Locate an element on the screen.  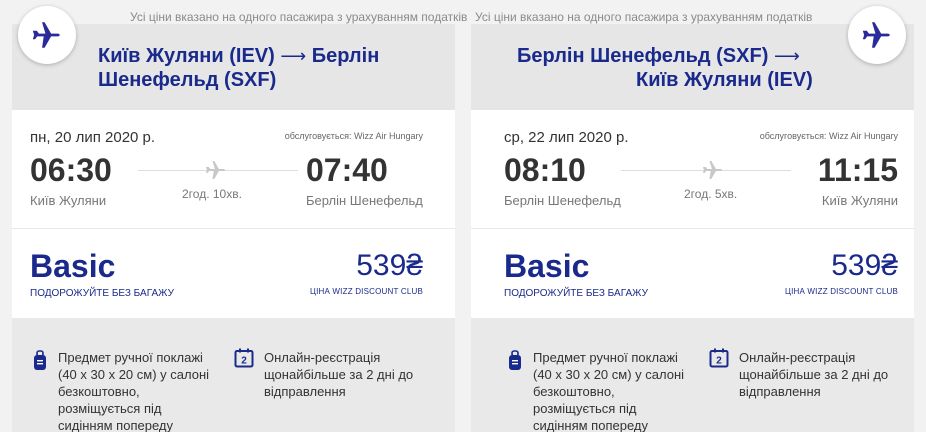
route-destination-city: Берлін is located at coordinates (345, 56).